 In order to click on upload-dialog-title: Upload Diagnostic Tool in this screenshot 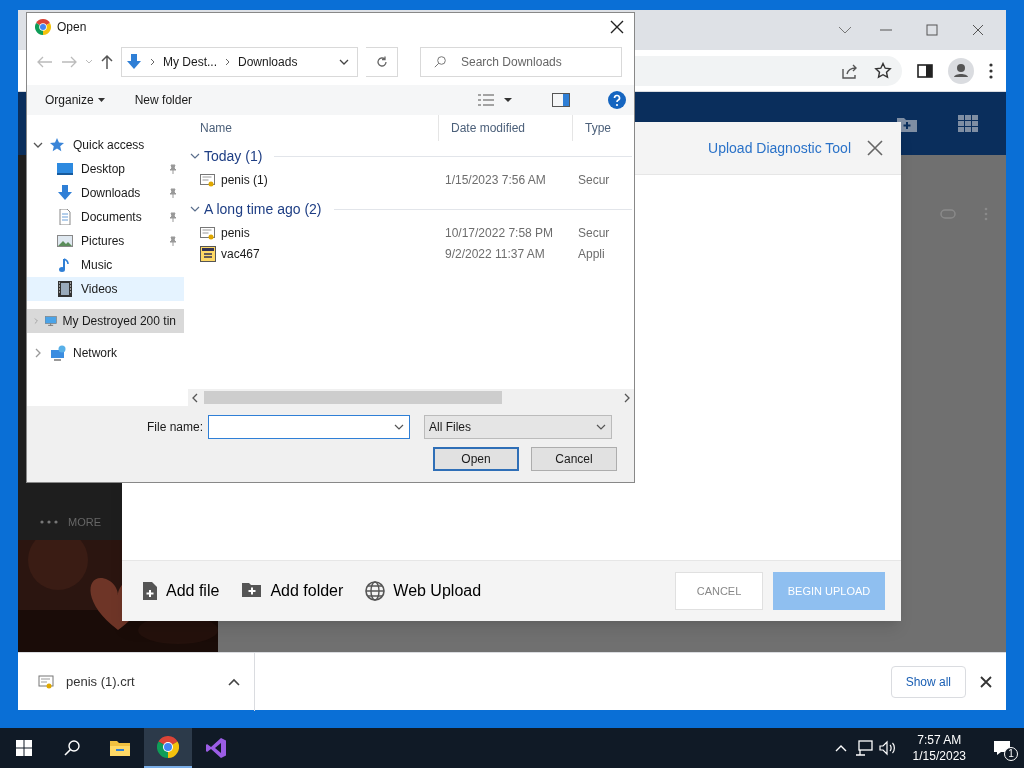, I will do `click(779, 148)`.